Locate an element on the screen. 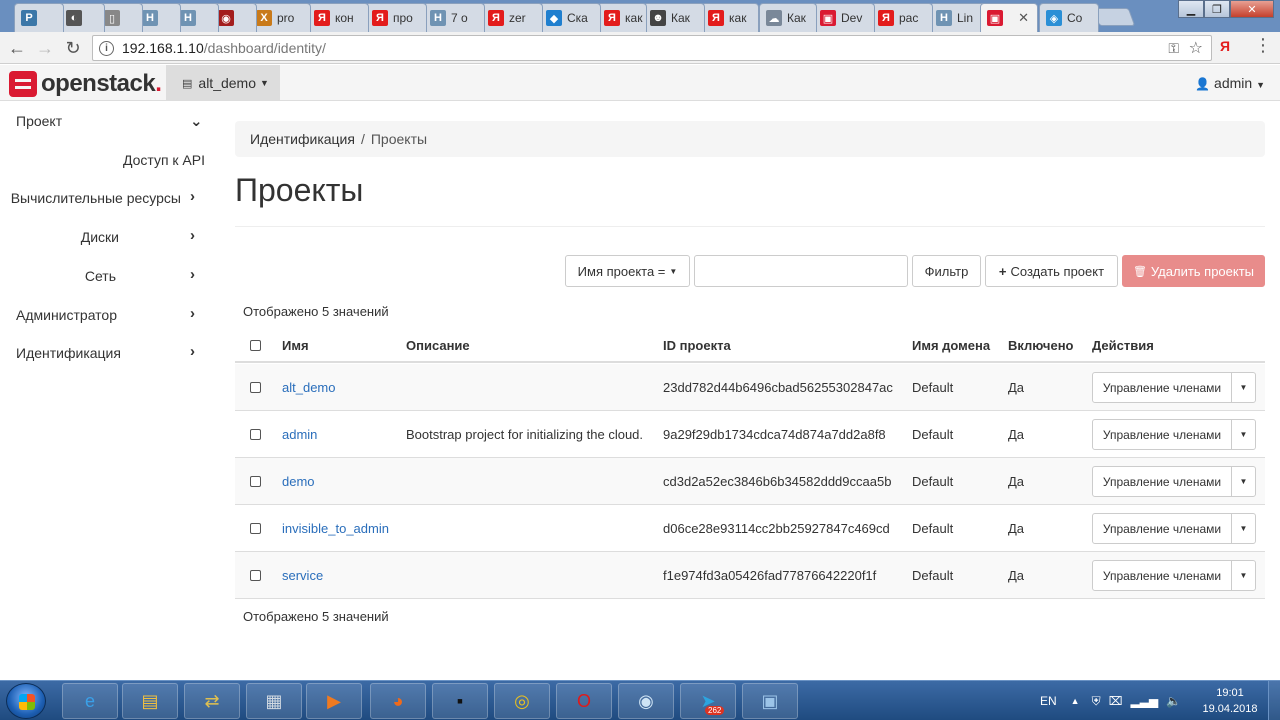  eye-icon: ◉ is located at coordinates (646, 701).